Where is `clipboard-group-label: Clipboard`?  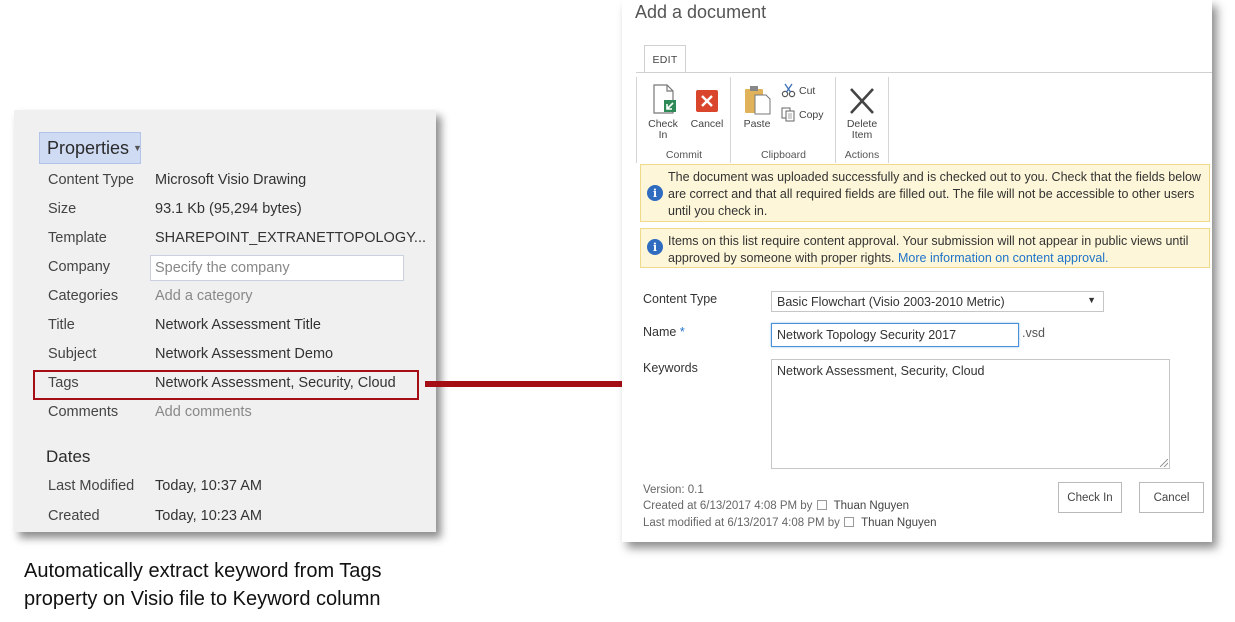
clipboard-group-label: Clipboard is located at coordinates (783, 155).